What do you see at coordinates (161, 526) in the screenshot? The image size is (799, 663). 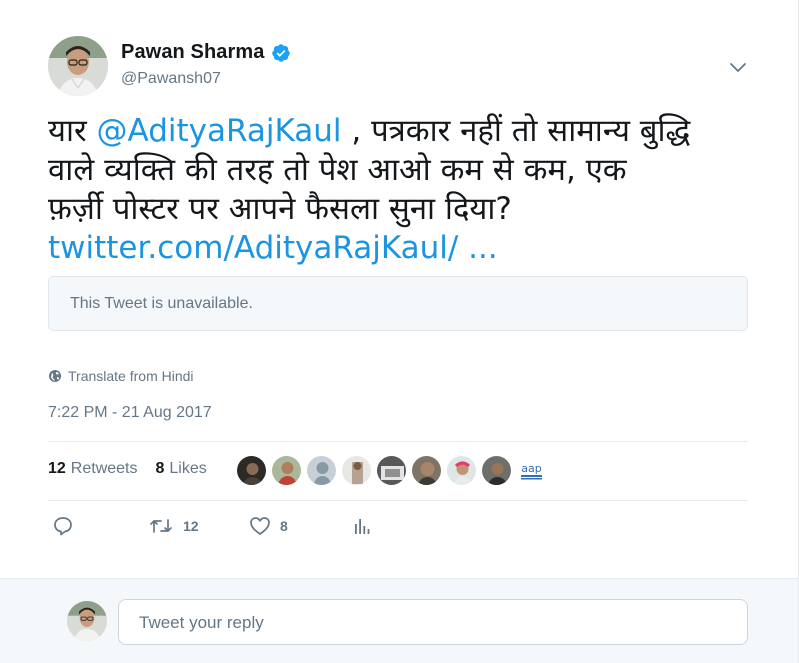 I see `retweet-icon` at bounding box center [161, 526].